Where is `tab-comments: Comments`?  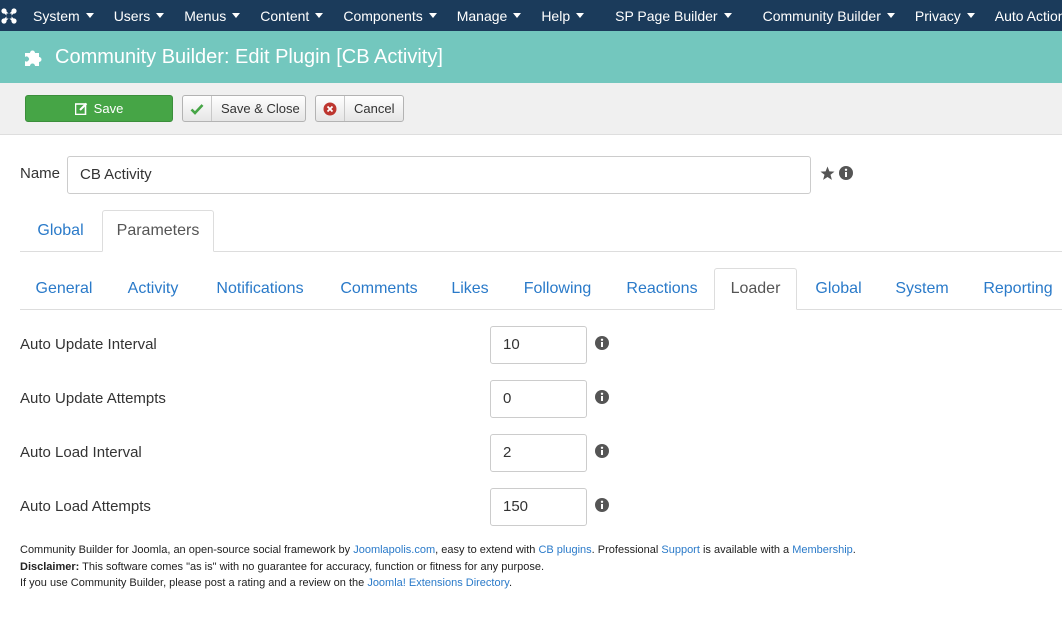
tab-comments: Comments is located at coordinates (379, 289).